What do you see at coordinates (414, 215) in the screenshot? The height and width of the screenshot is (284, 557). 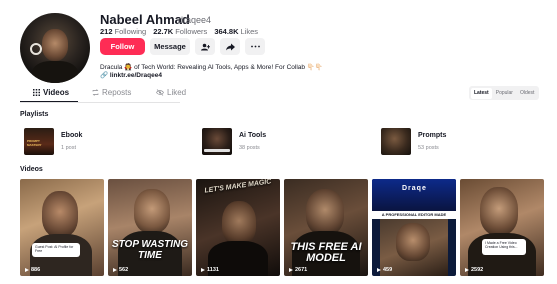 I see `video-banner: A PROFESSIONAL EDITOR MADE` at bounding box center [414, 215].